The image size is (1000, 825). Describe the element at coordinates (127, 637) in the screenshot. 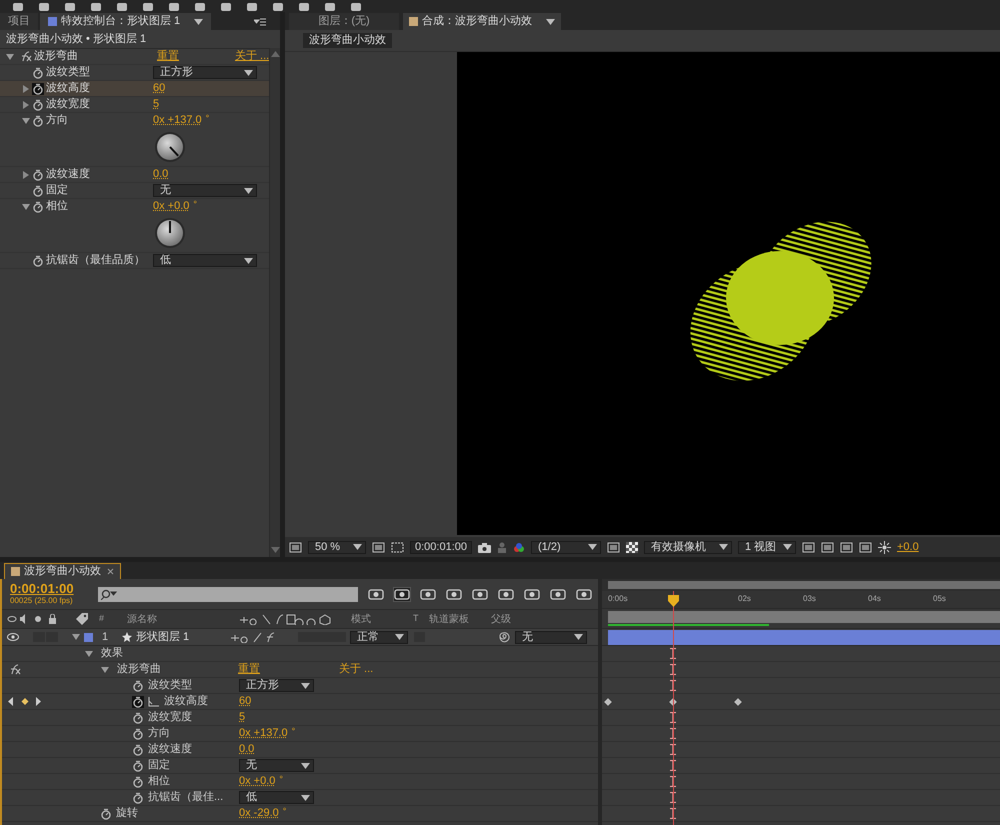

I see `star-icon` at that location.